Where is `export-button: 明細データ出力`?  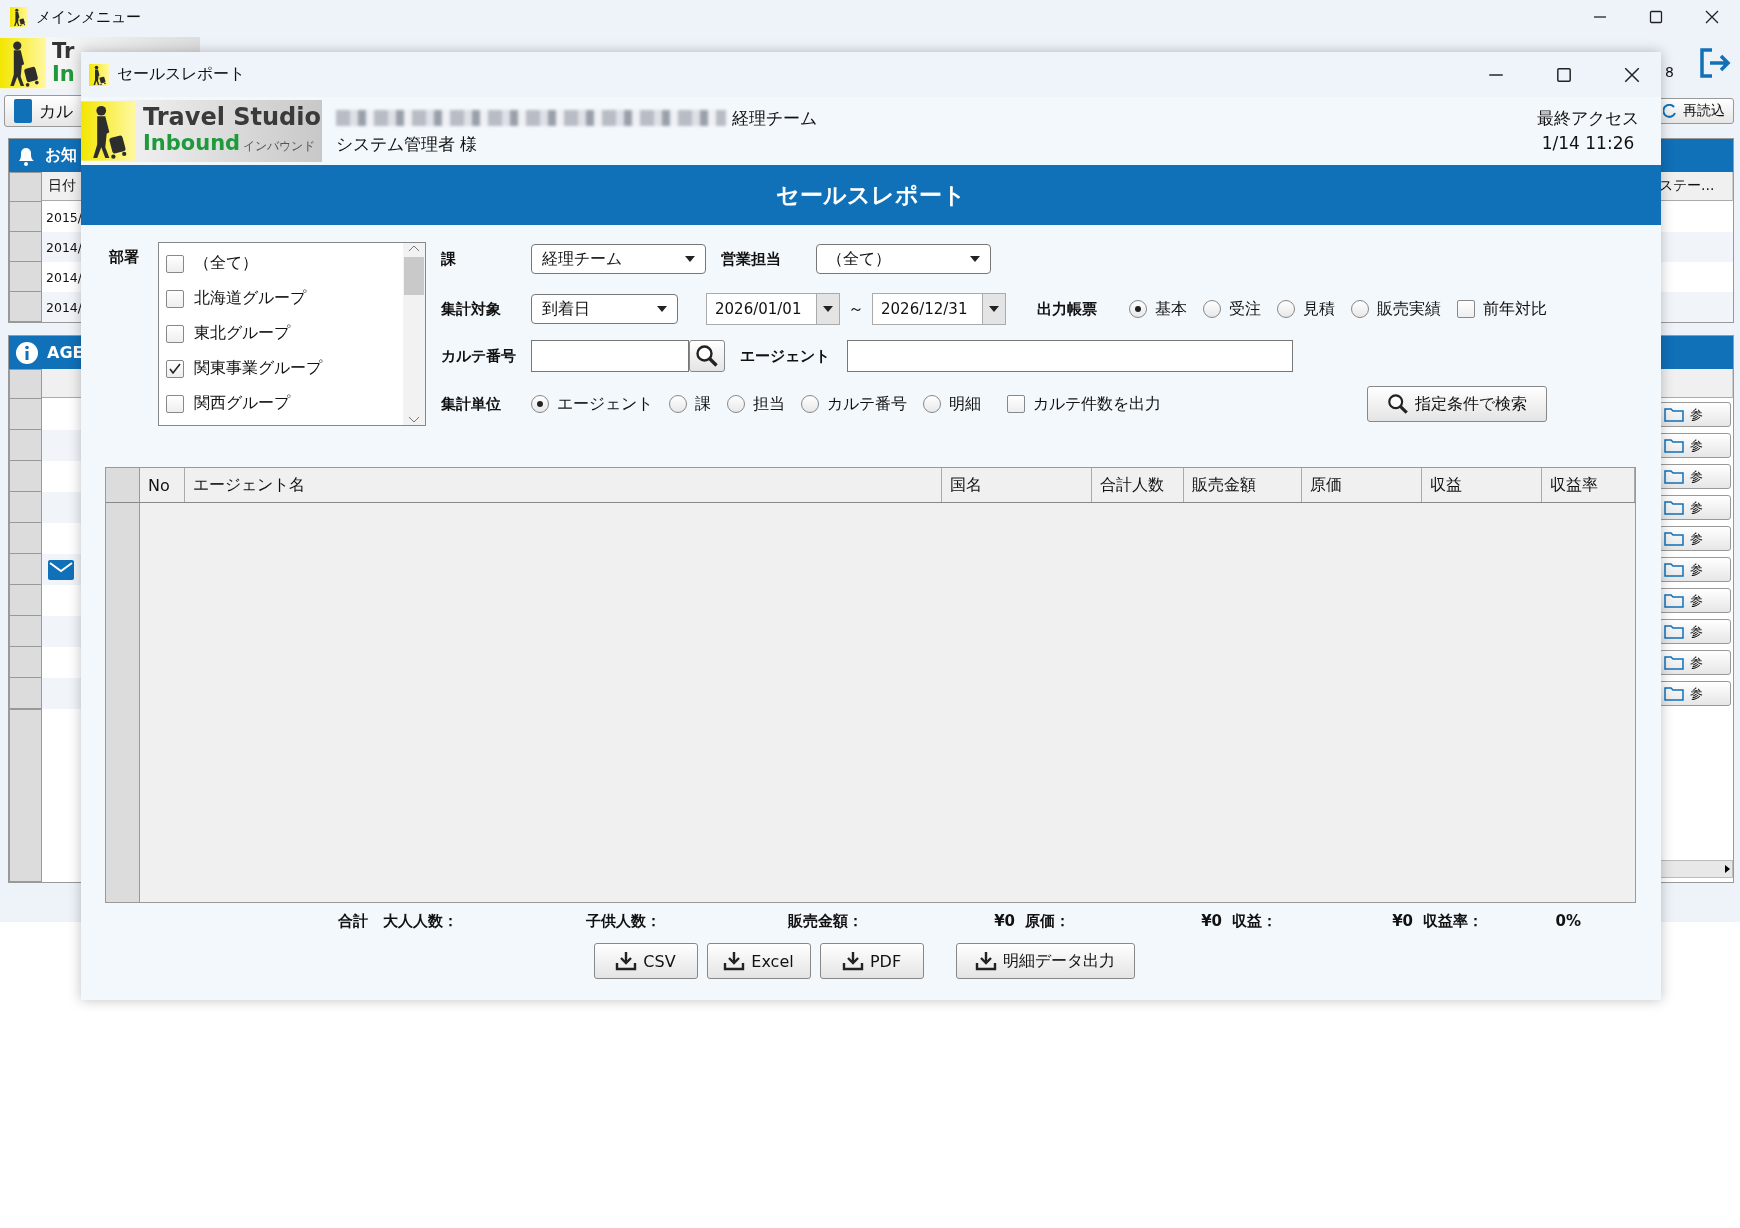
export-button: 明細データ出力 is located at coordinates (1045, 961).